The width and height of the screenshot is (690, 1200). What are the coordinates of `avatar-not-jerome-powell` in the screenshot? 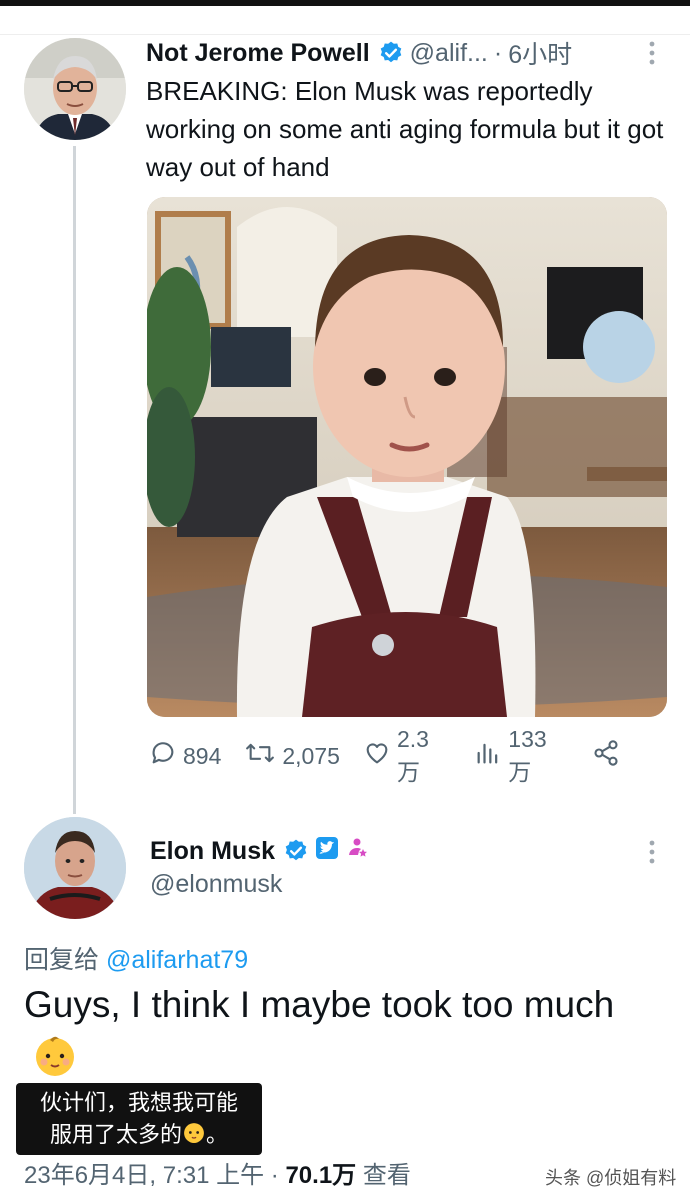 It's located at (75, 89).